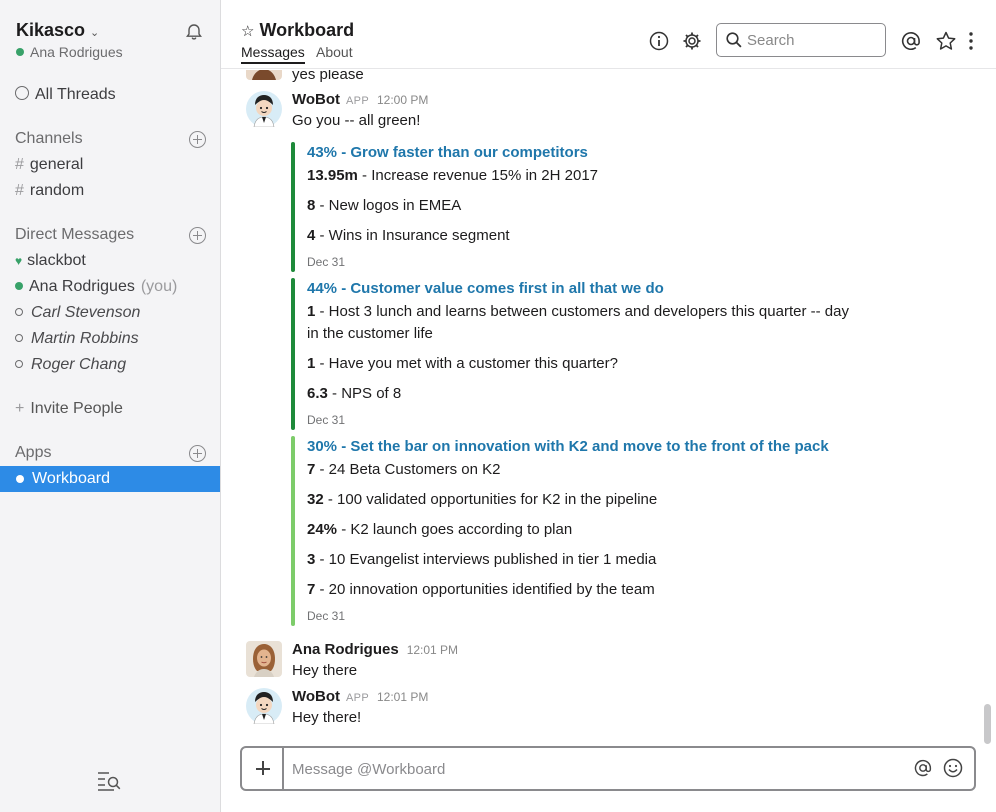 This screenshot has height=812, width=996. I want to click on key-result-value: 6.3, so click(317, 393).